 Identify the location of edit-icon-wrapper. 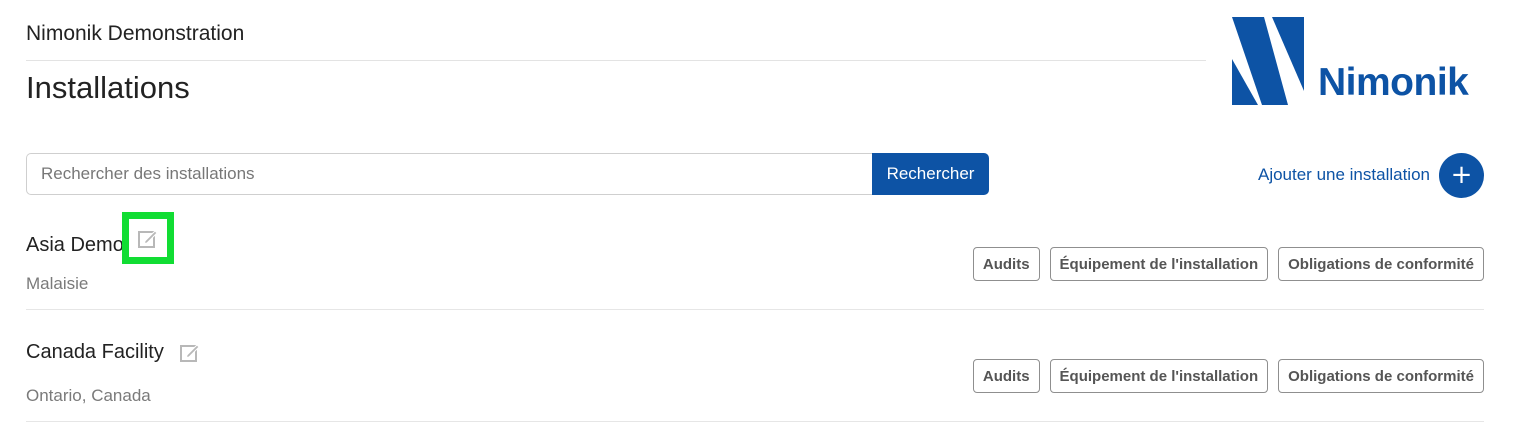
(147, 238).